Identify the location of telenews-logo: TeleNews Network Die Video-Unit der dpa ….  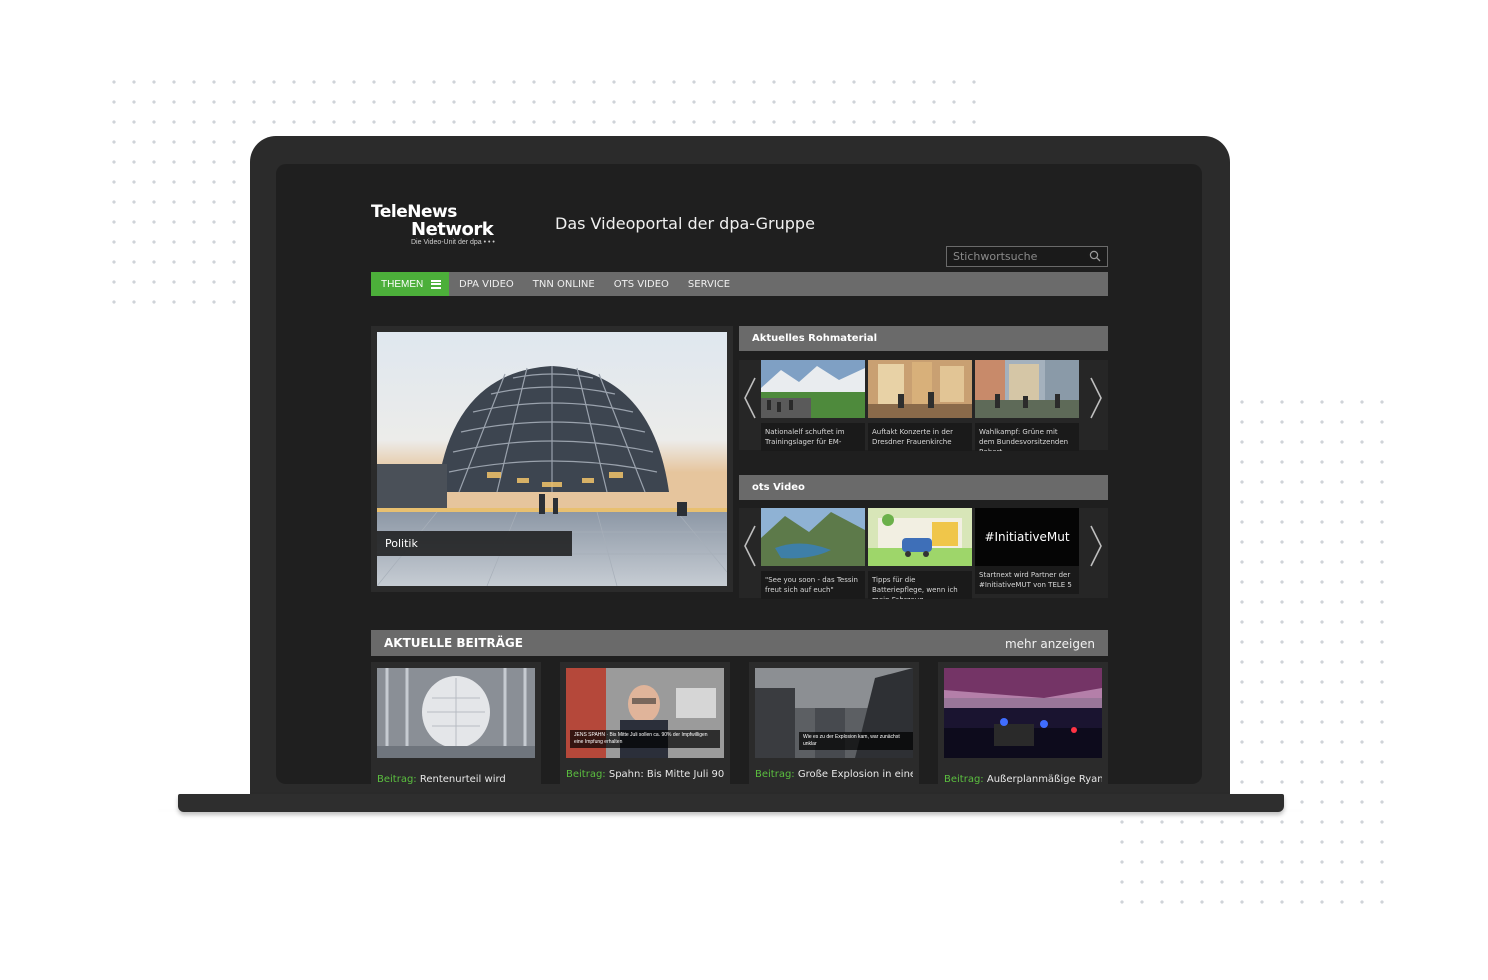
(441, 225).